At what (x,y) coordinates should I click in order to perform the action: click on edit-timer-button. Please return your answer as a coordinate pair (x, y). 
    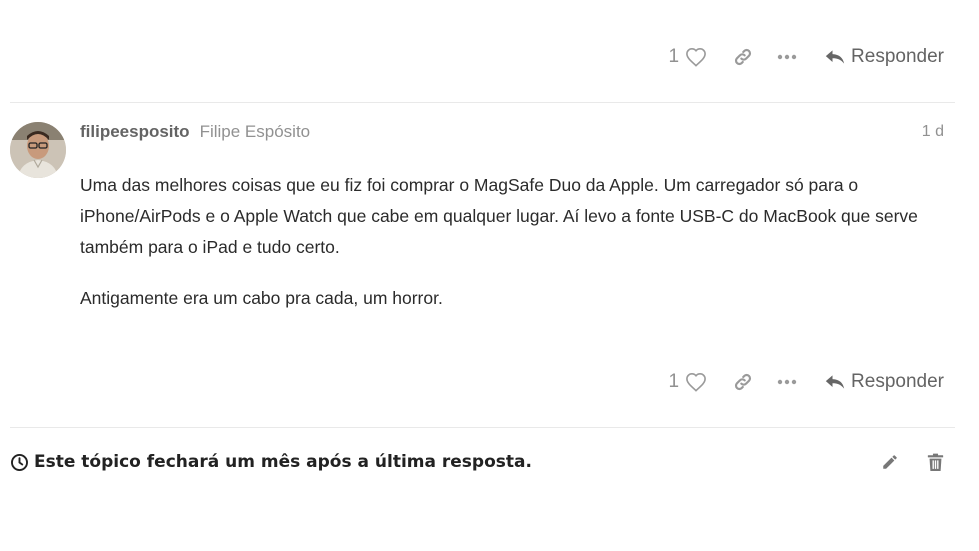
    Looking at the image, I should click on (890, 462).